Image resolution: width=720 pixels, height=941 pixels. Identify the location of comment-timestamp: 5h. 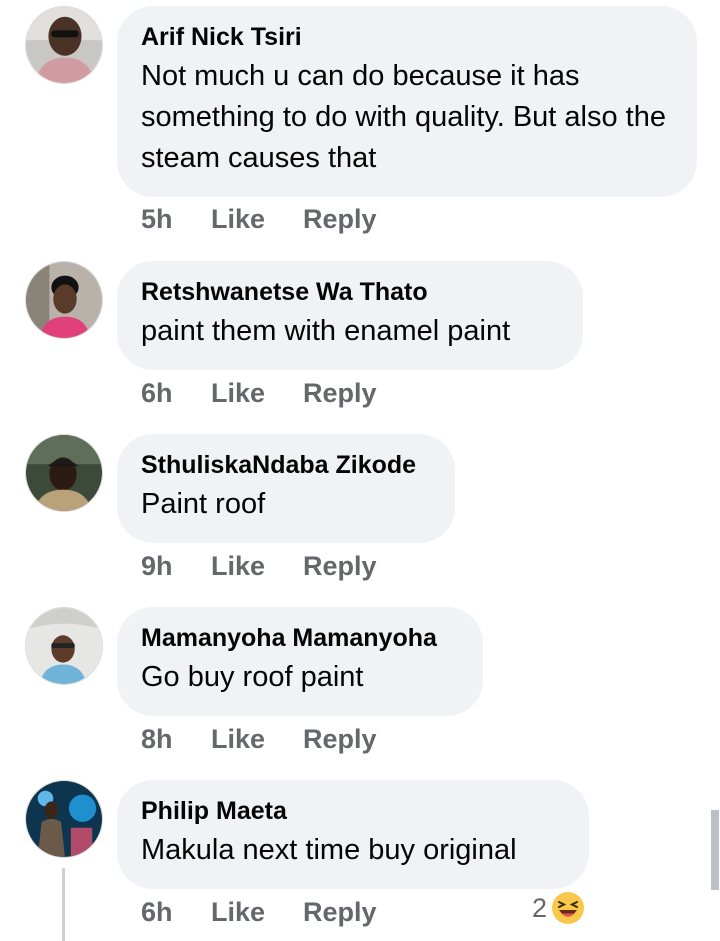
(176, 219).